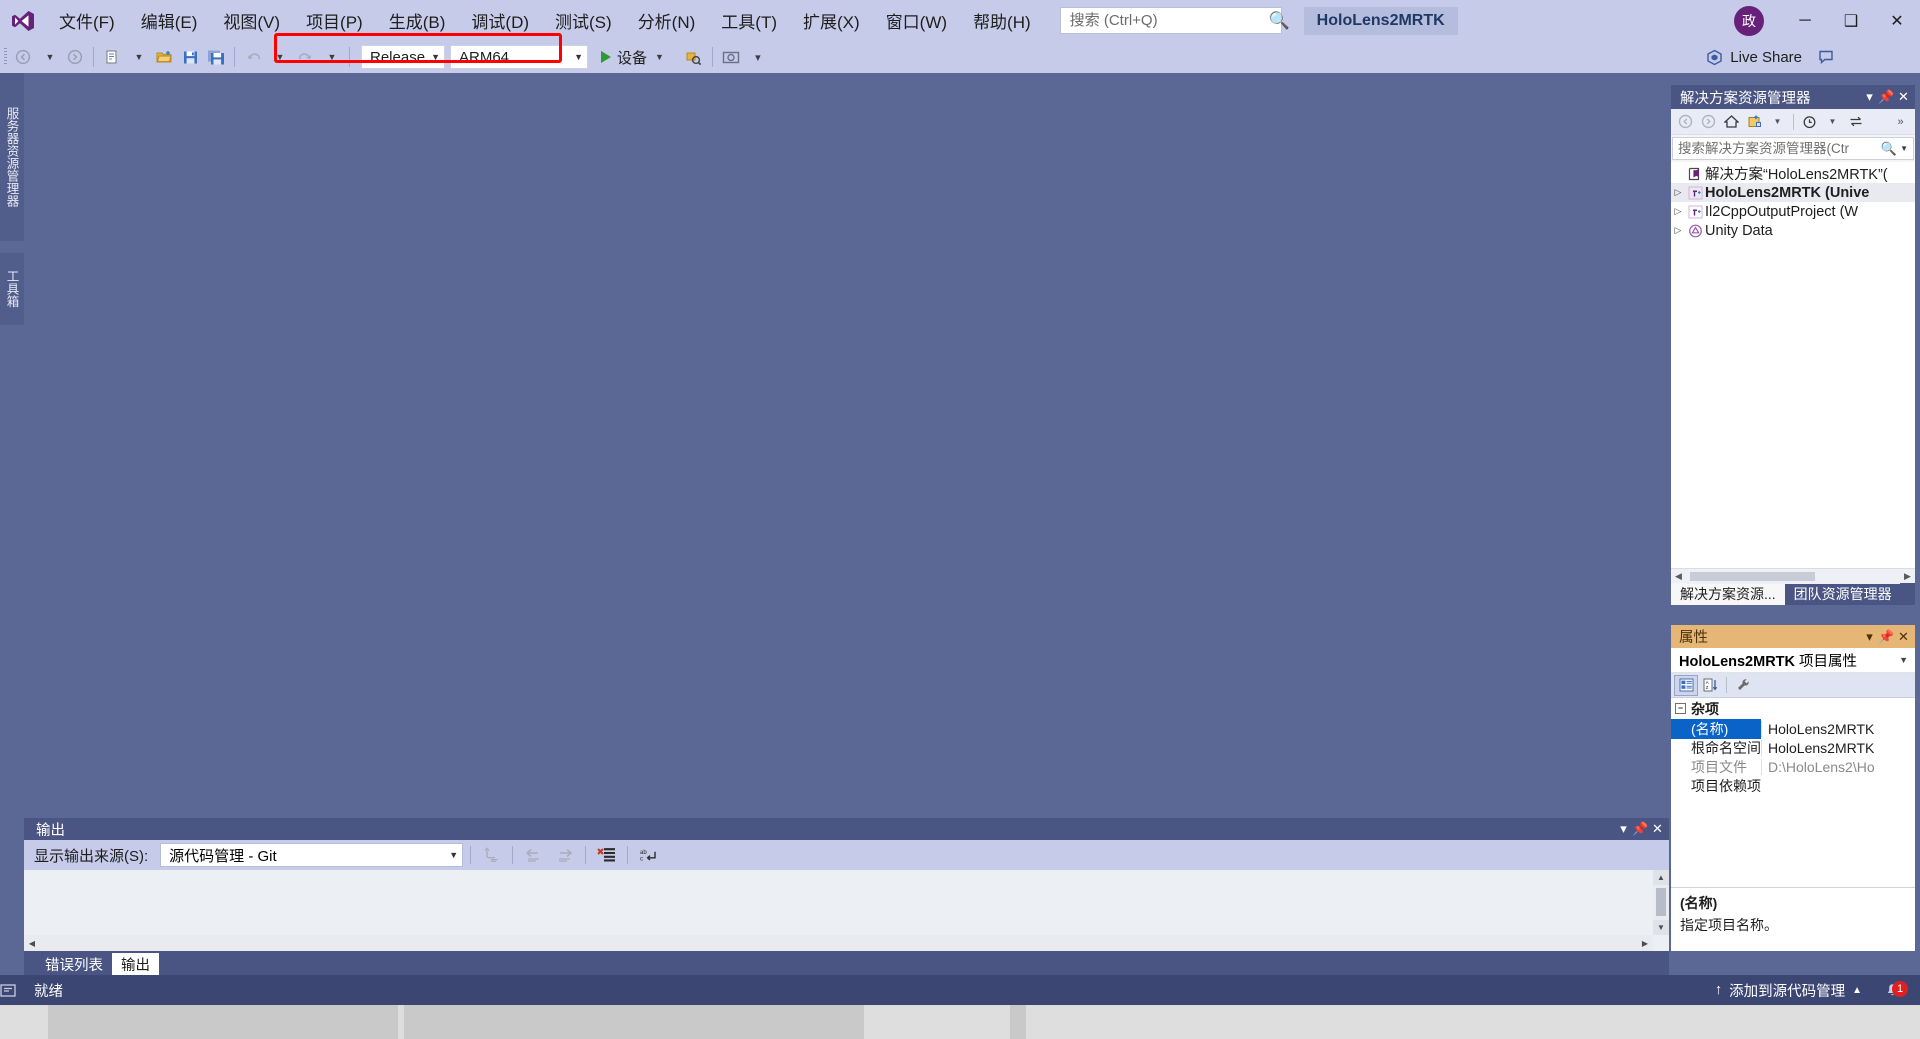 This screenshot has width=1920, height=1039. I want to click on next-message-icon, so click(564, 855).